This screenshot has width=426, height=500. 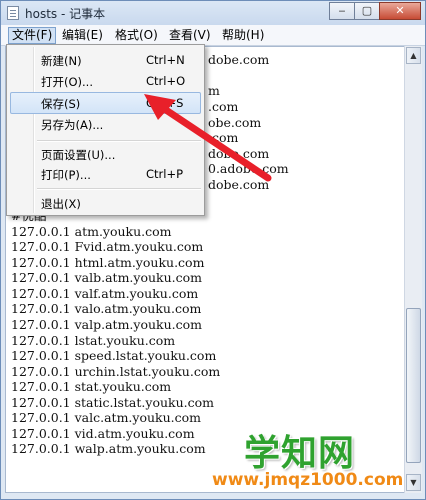 I want to click on minimize-button: ‒, so click(x=342, y=11).